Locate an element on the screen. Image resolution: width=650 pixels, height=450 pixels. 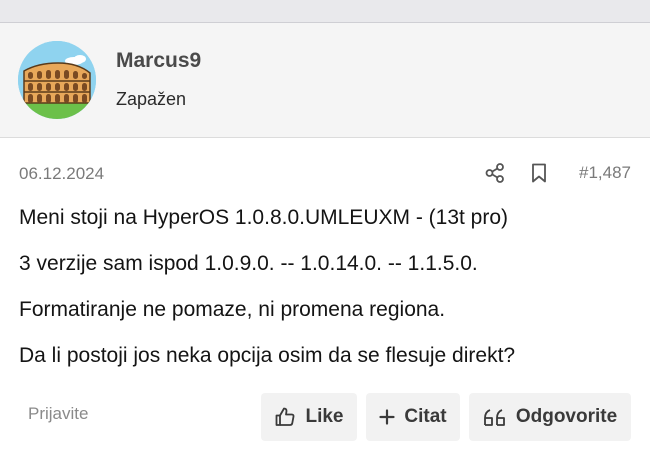
report-link: Prijavite is located at coordinates (58, 414).